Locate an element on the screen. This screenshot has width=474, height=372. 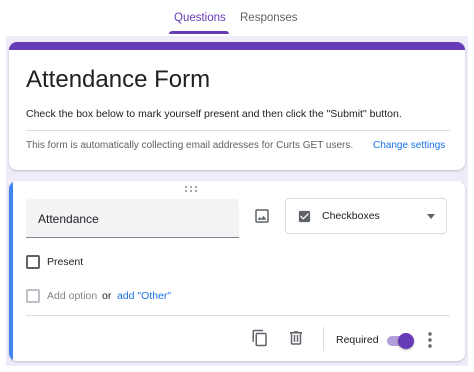
footer-vertical-divider is located at coordinates (323, 339).